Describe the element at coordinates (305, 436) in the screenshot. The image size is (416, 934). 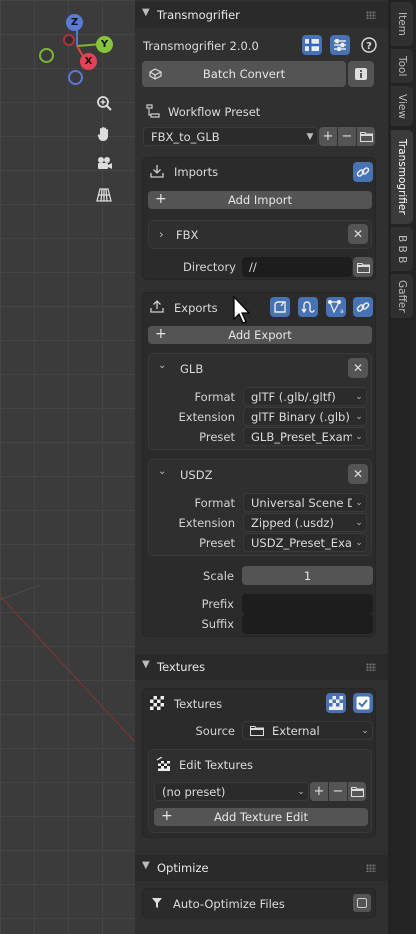
I see `preset-dropdown: GLB_Preset_Example⌄` at that location.